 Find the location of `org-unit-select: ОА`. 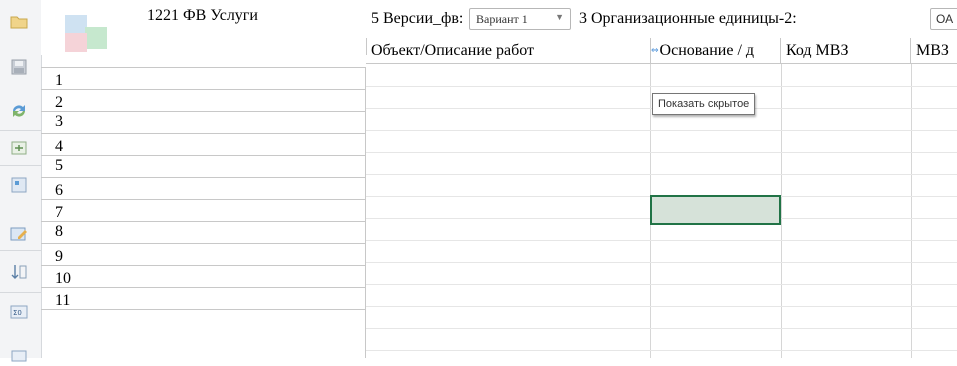

org-unit-select: ОА is located at coordinates (943, 19).